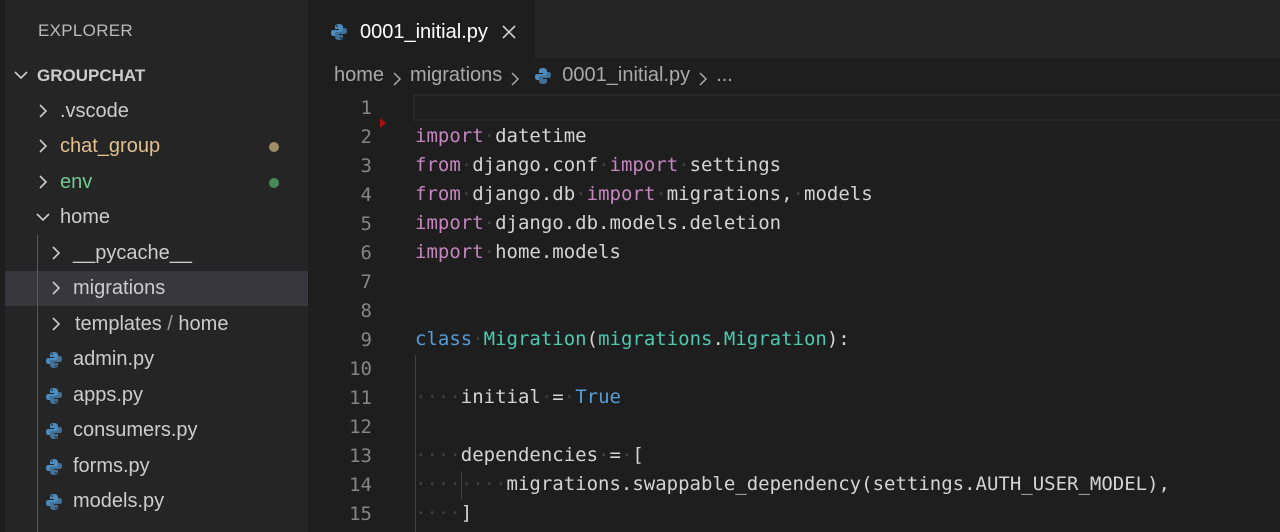  Describe the element at coordinates (794, 29) in the screenshot. I see `editor-tab-bar: 0001_initial.py` at that location.